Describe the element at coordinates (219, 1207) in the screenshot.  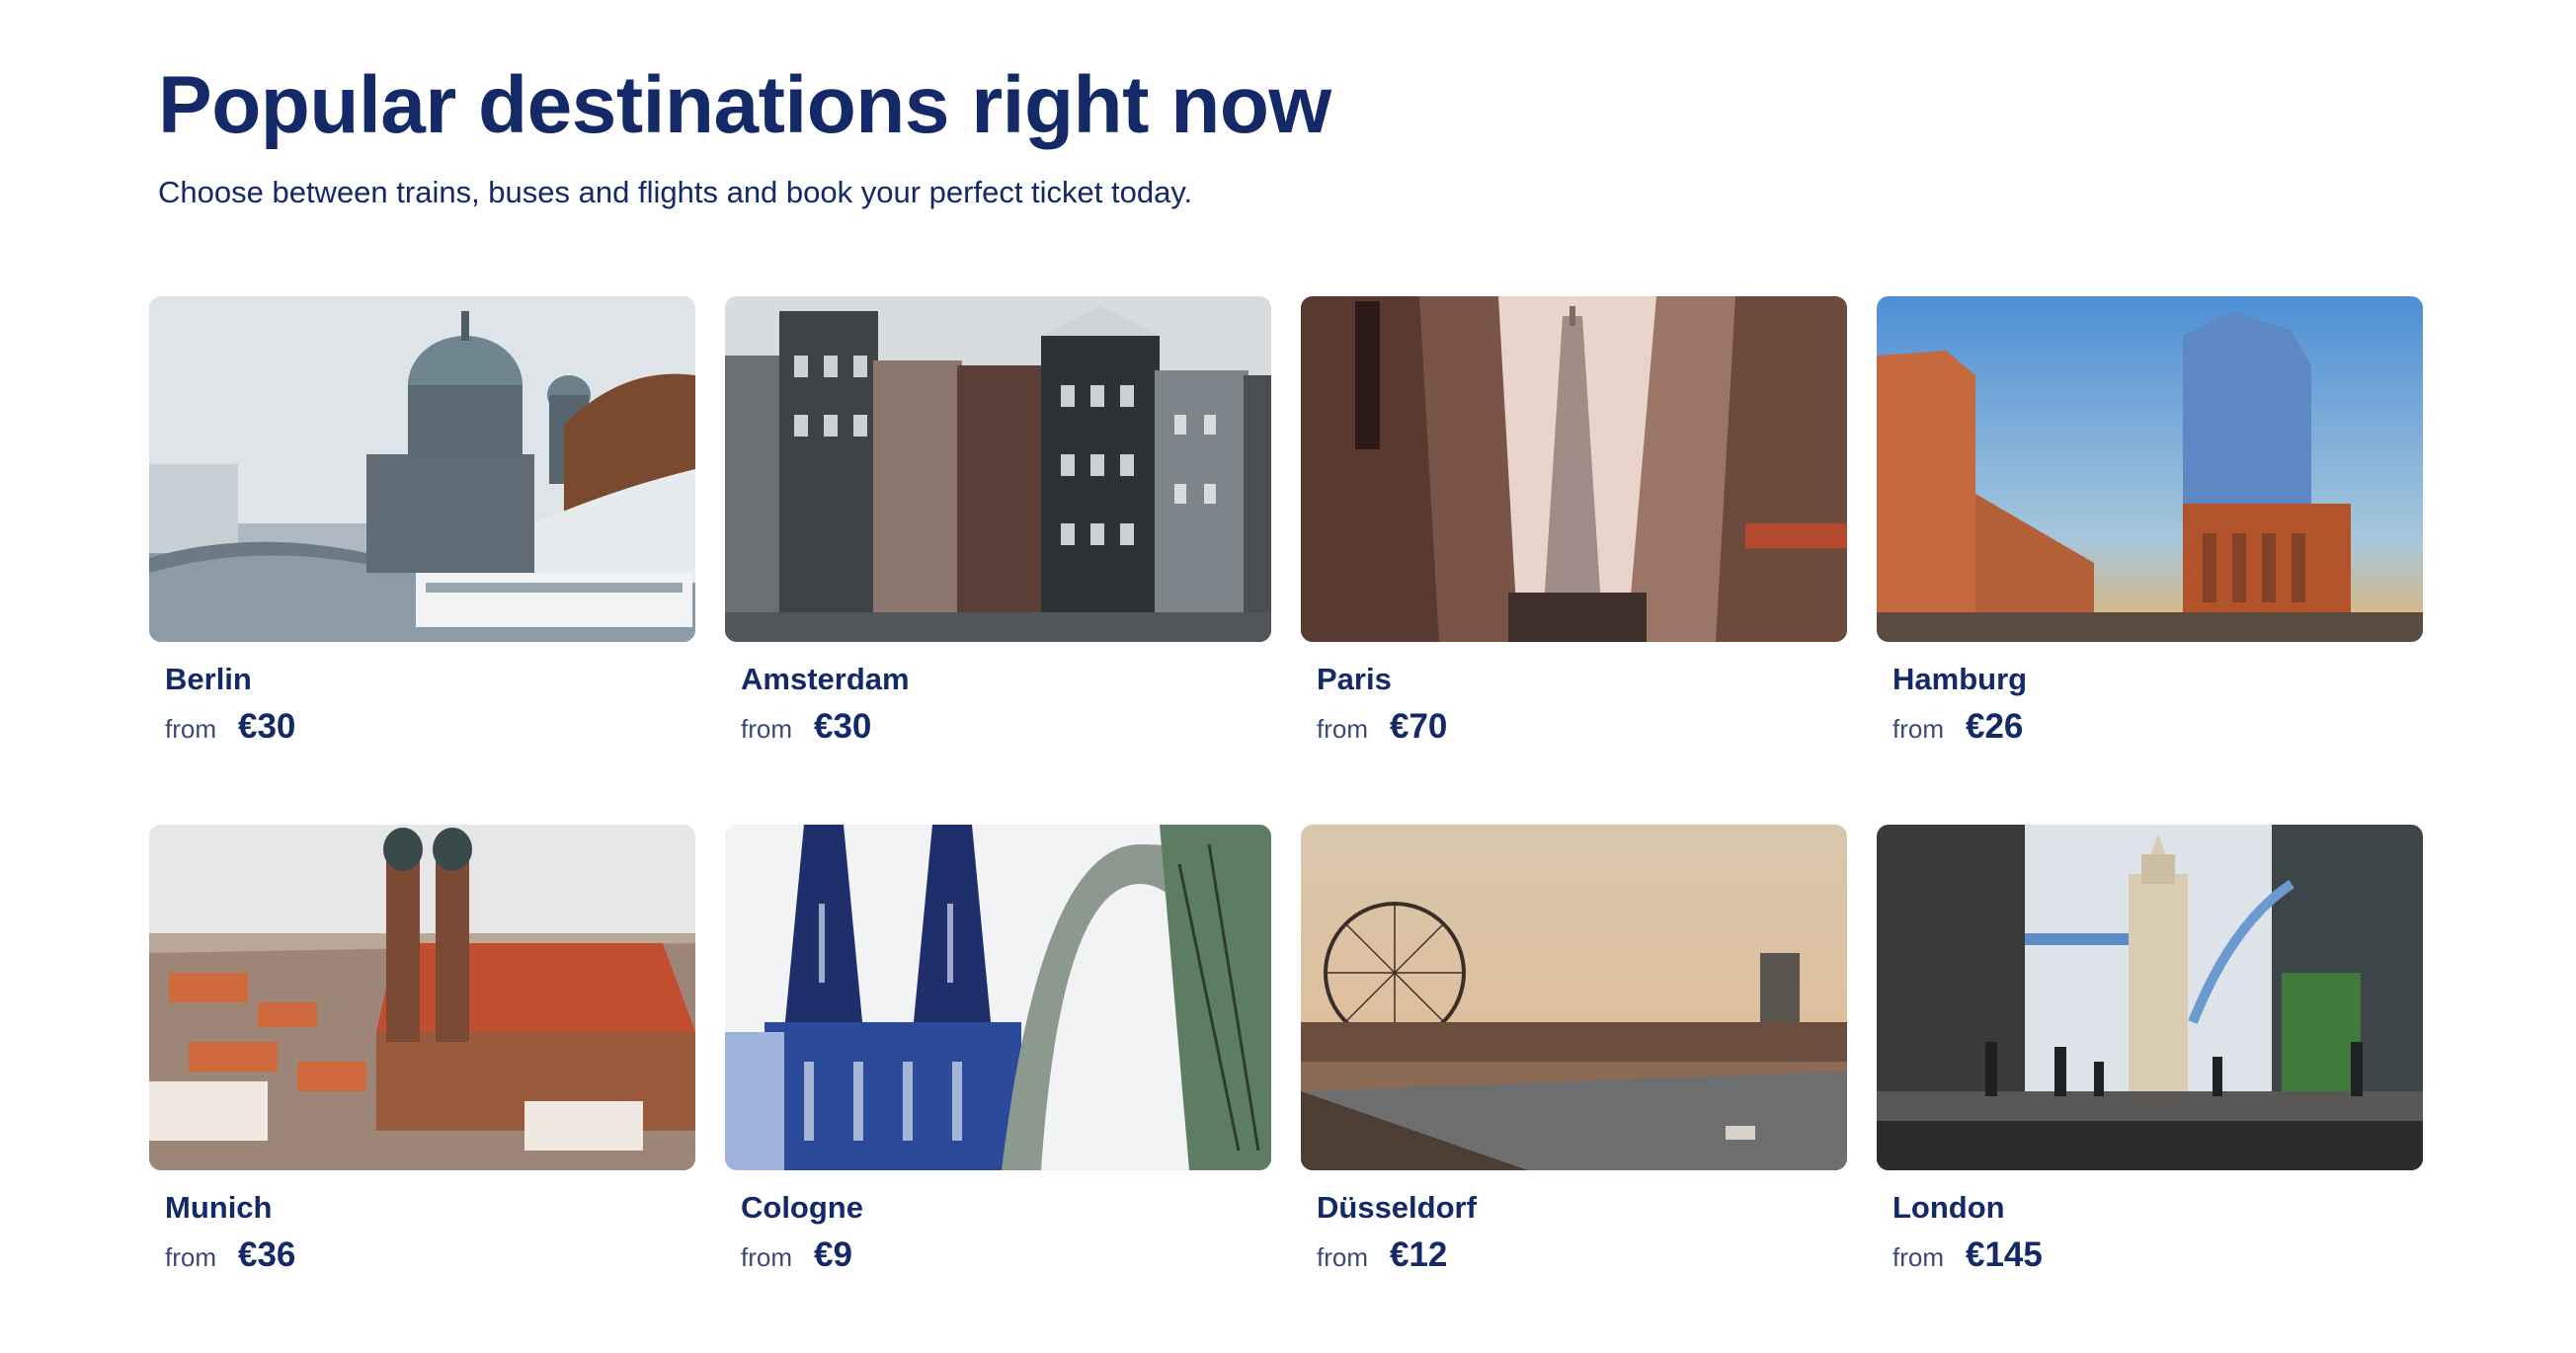
I see `destination-name: Munich` at that location.